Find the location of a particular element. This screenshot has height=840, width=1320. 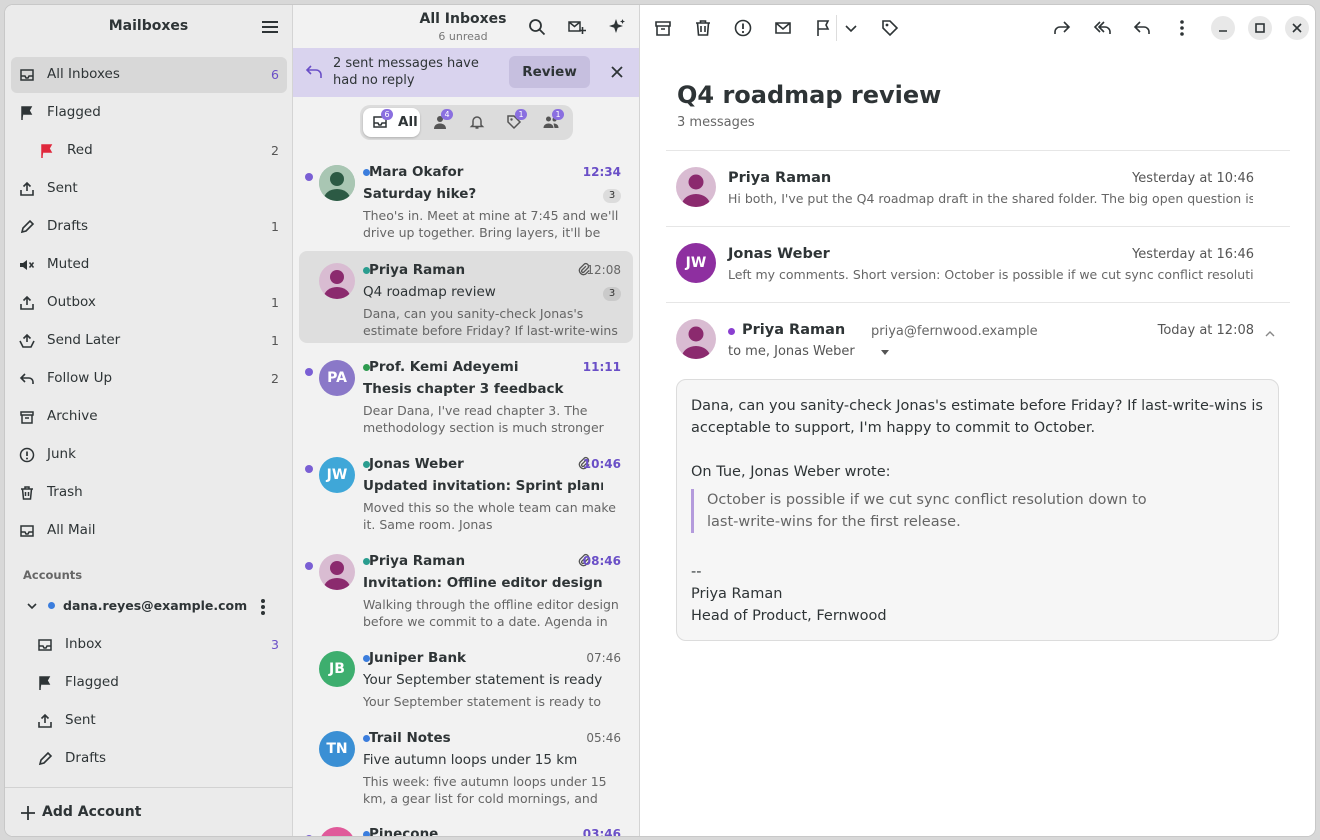

message-sender: Juniper Bank is located at coordinates (418, 658).